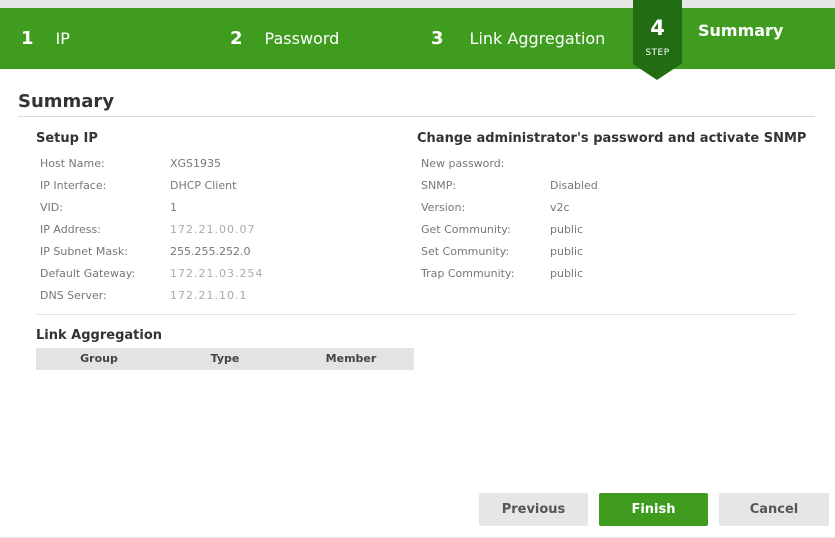 This screenshot has width=835, height=538. I want to click on field-value: XGS1935, so click(196, 163).